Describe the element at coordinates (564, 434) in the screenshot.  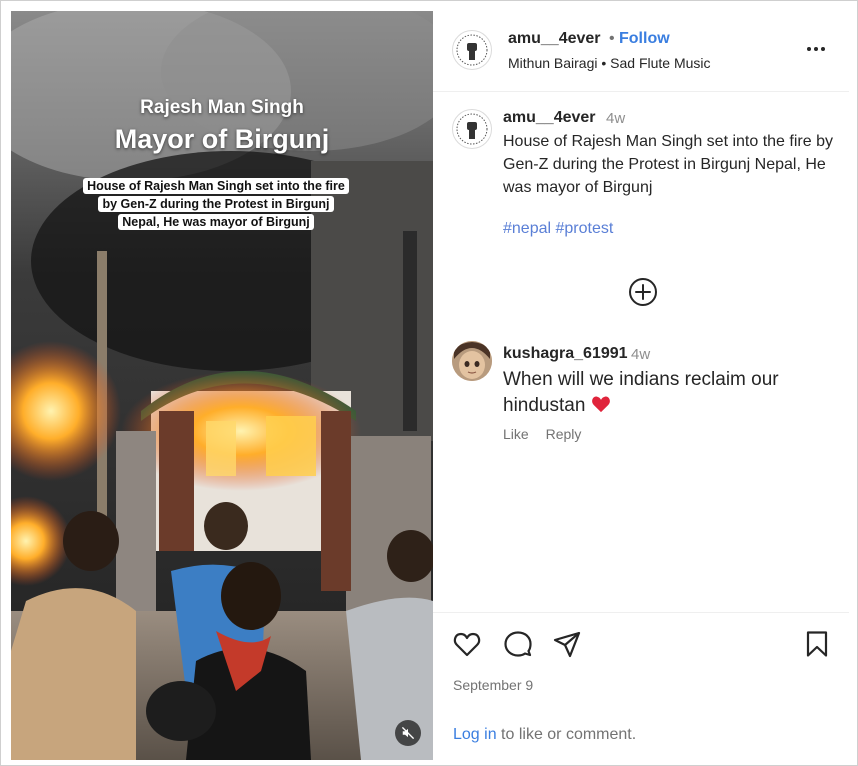
I see `comment-reply-button: Reply` at that location.